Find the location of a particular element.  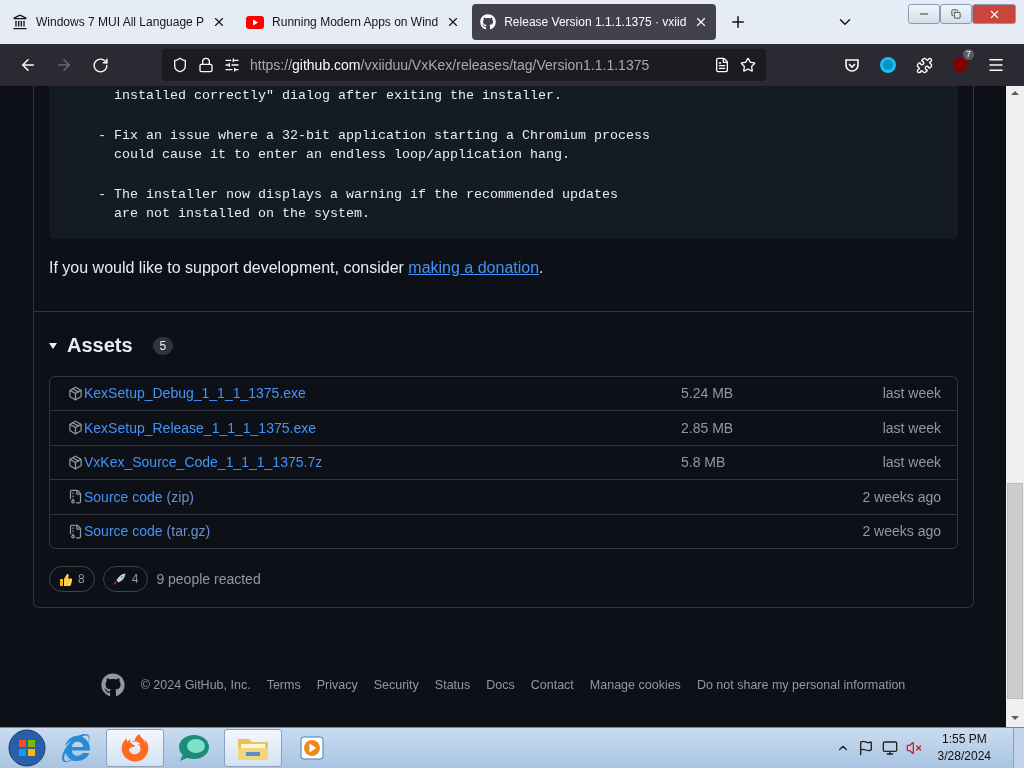

restore-icon is located at coordinates (956, 14).